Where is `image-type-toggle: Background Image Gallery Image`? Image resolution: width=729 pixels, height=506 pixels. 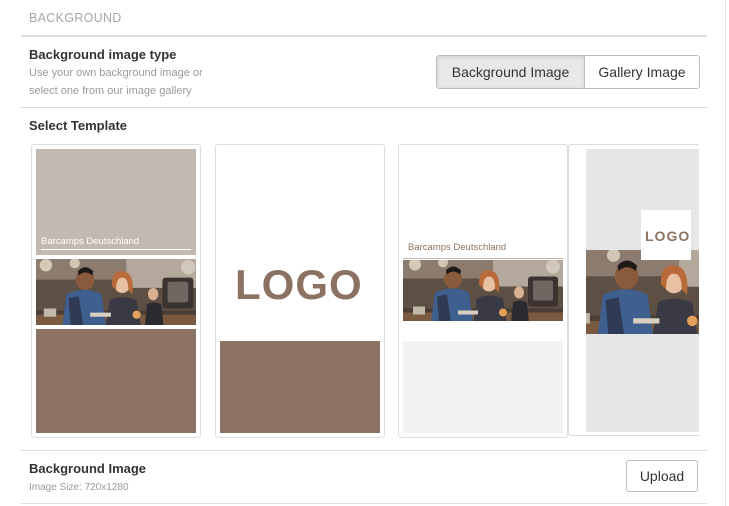
image-type-toggle: Background Image Gallery Image is located at coordinates (568, 72).